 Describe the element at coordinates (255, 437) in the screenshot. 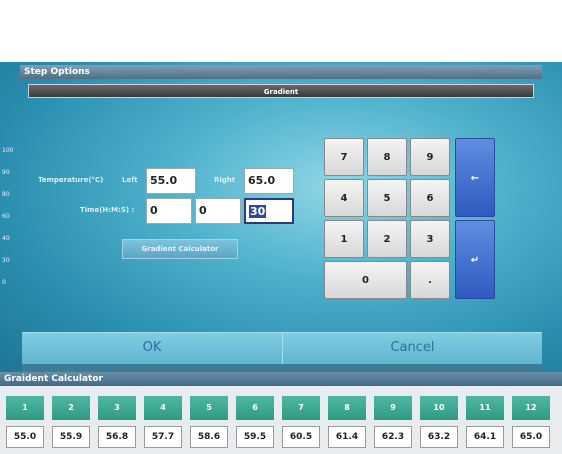

I see `calculator-value-cell: 59.5` at that location.